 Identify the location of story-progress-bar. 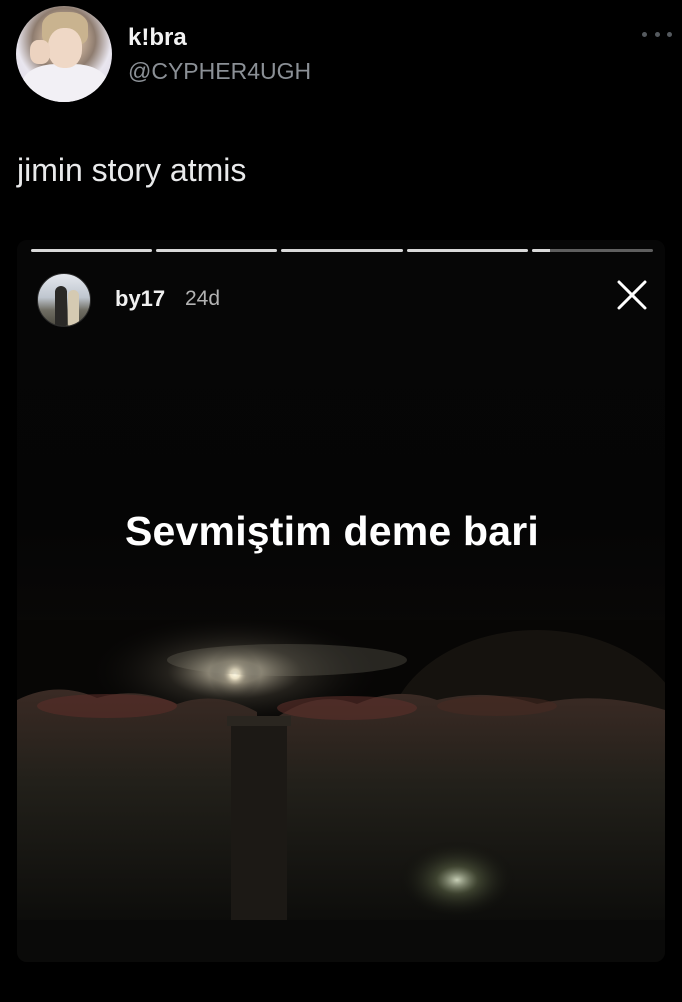
(342, 251).